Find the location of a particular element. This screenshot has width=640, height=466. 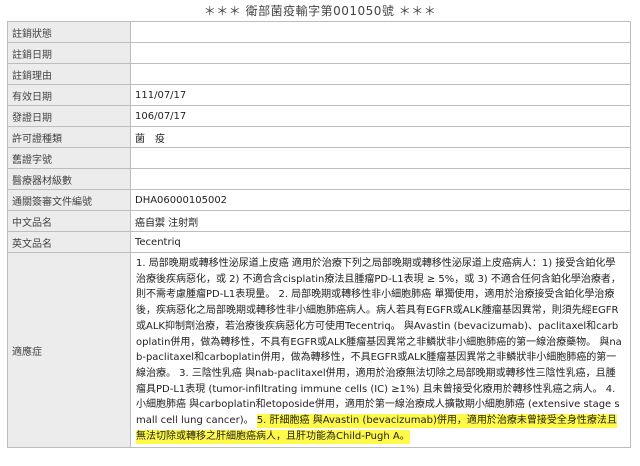

row-license-type: 許可證種類 菌 疫 is located at coordinates (319, 137).